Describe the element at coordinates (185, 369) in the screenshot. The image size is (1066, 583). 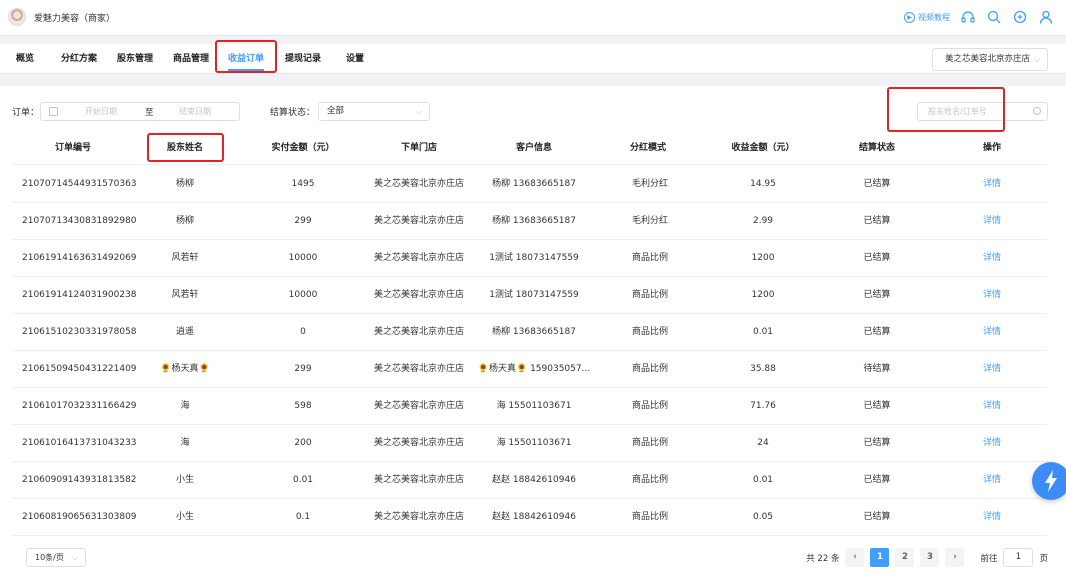
I see `cell-shareholder-name: 🌻杨天真🌻` at that location.